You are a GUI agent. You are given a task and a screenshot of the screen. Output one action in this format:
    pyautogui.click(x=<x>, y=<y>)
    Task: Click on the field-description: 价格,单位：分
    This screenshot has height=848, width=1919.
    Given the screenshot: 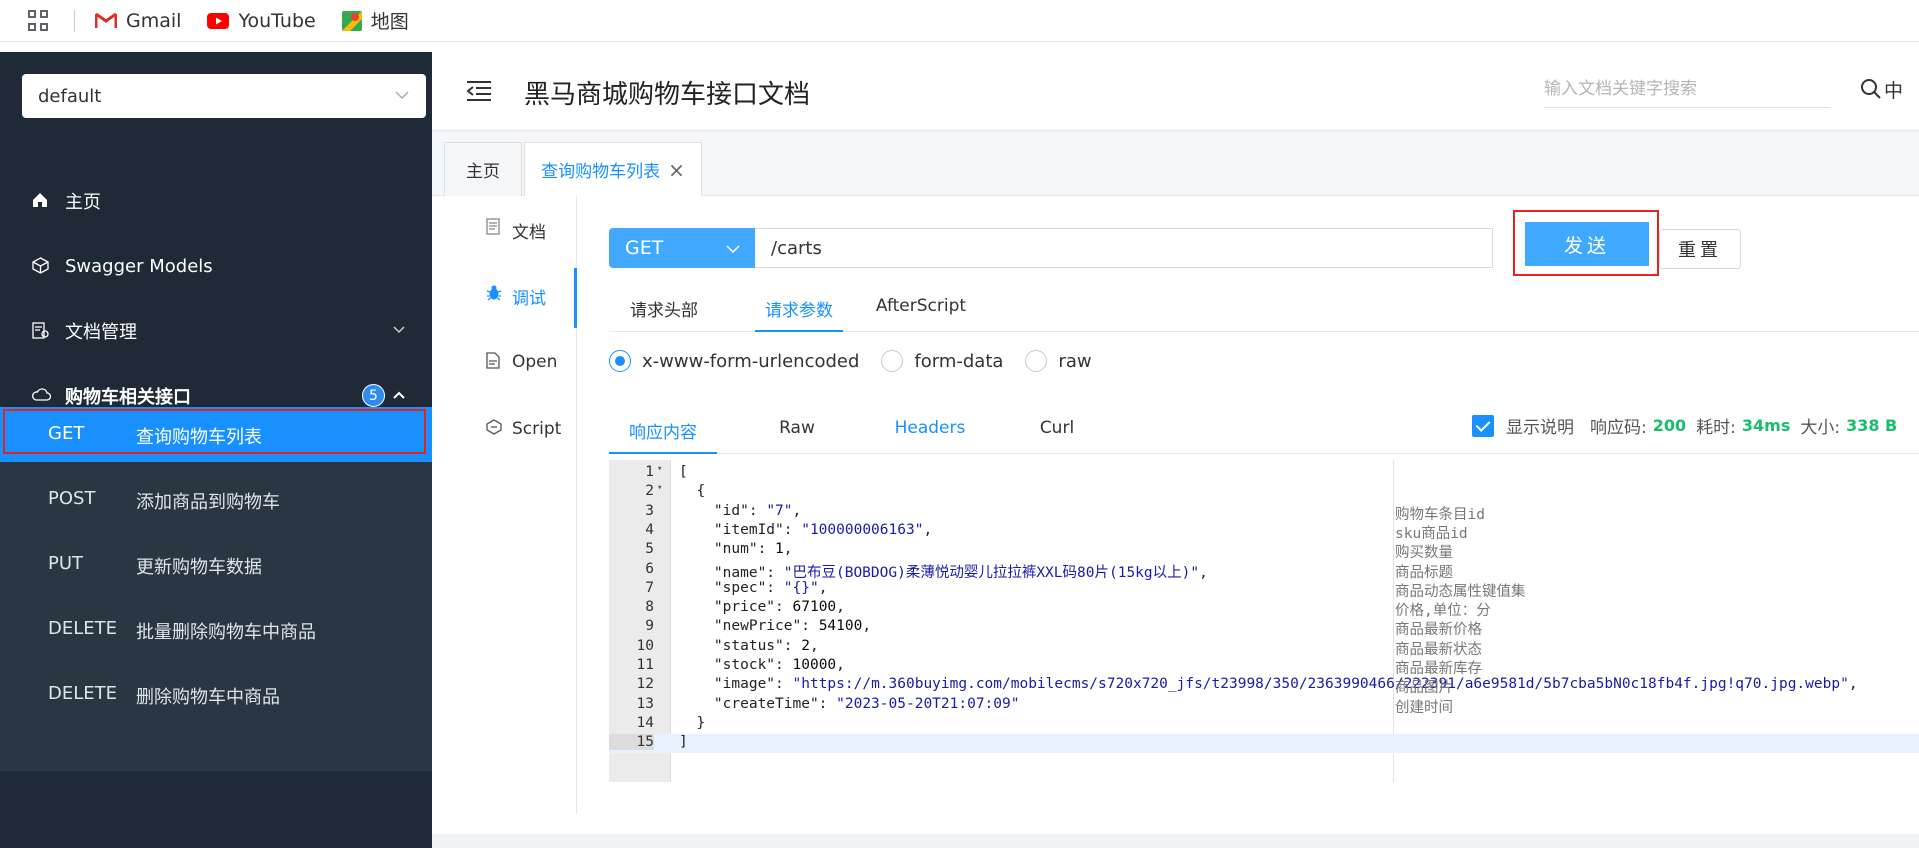 What is the action you would take?
    pyautogui.click(x=1443, y=611)
    